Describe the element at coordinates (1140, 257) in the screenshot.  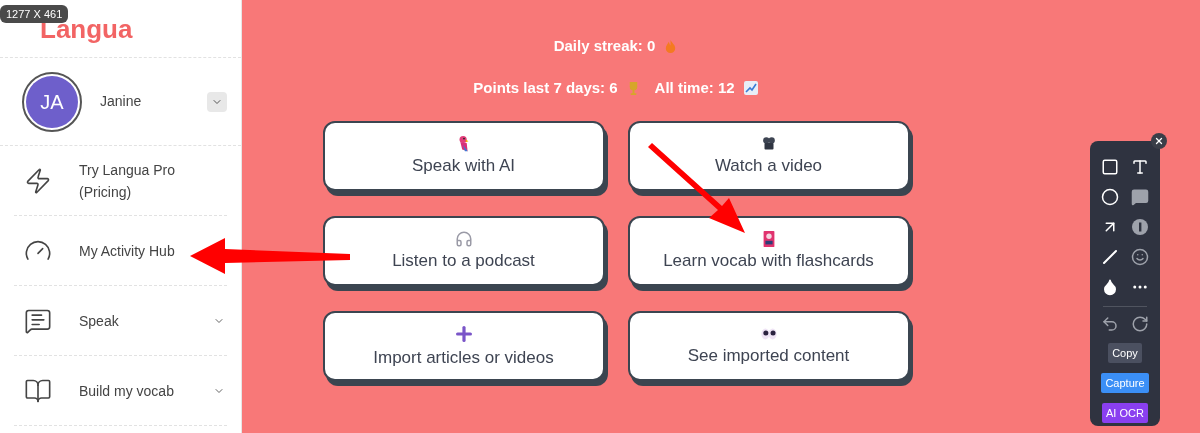
I see `smiley-icon` at that location.